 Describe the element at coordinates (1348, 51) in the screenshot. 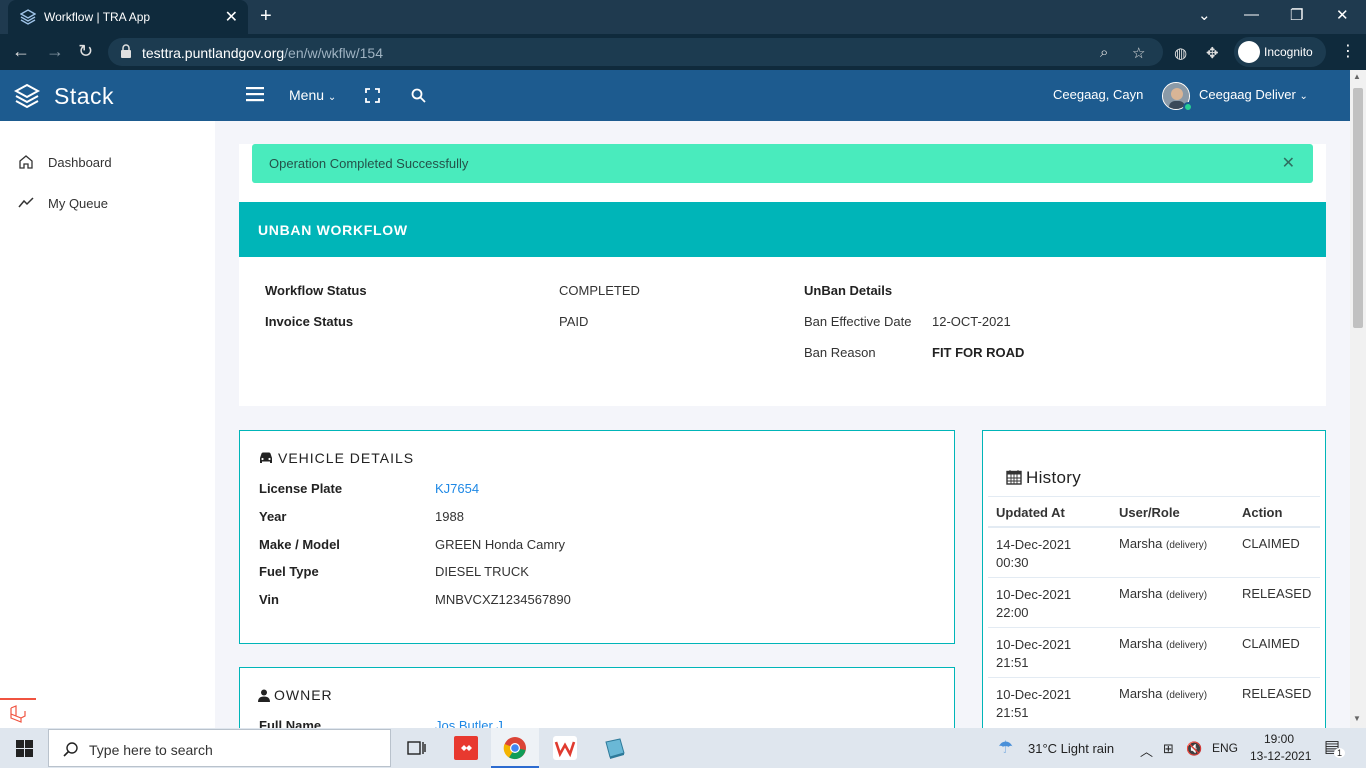

I see `browser-menu-icon: ⋮` at that location.